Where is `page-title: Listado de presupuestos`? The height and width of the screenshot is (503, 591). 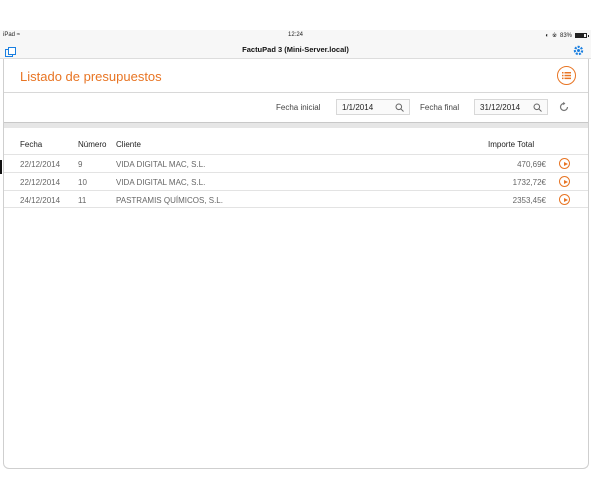
page-title: Listado de presupuestos is located at coordinates (91, 76).